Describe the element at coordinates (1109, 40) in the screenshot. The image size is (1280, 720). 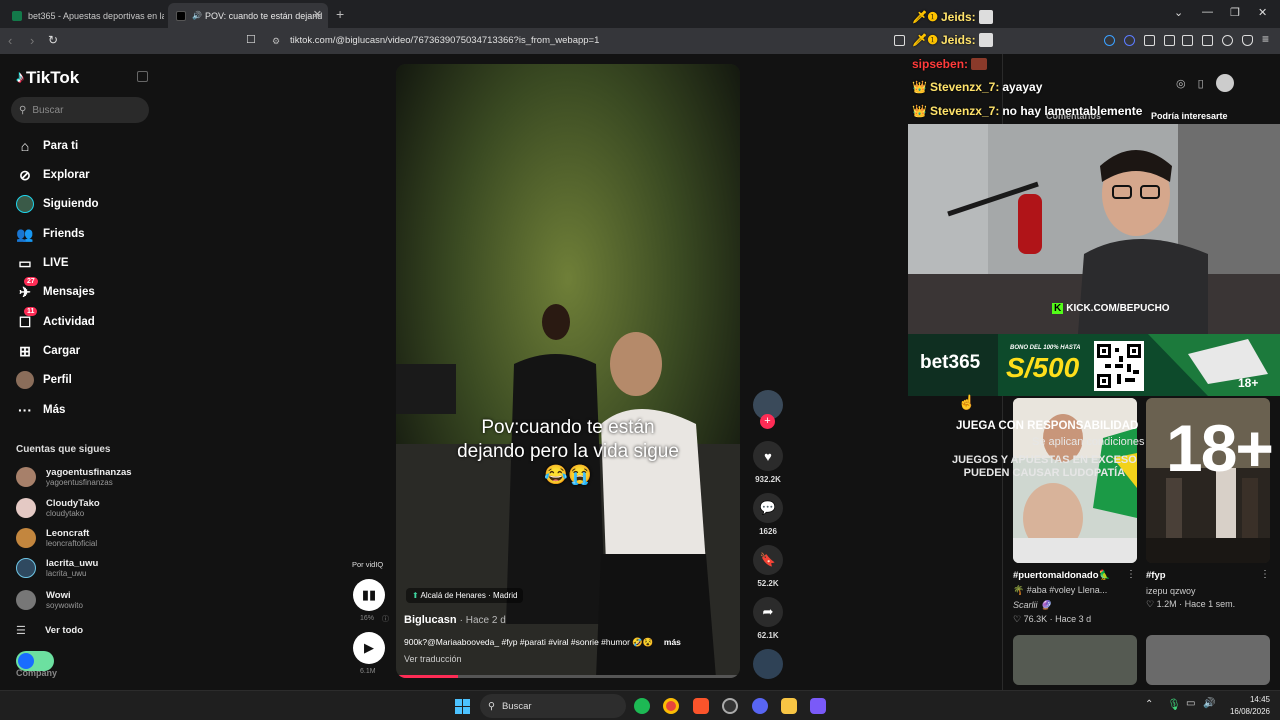
I see `audio-extension-icon` at that location.